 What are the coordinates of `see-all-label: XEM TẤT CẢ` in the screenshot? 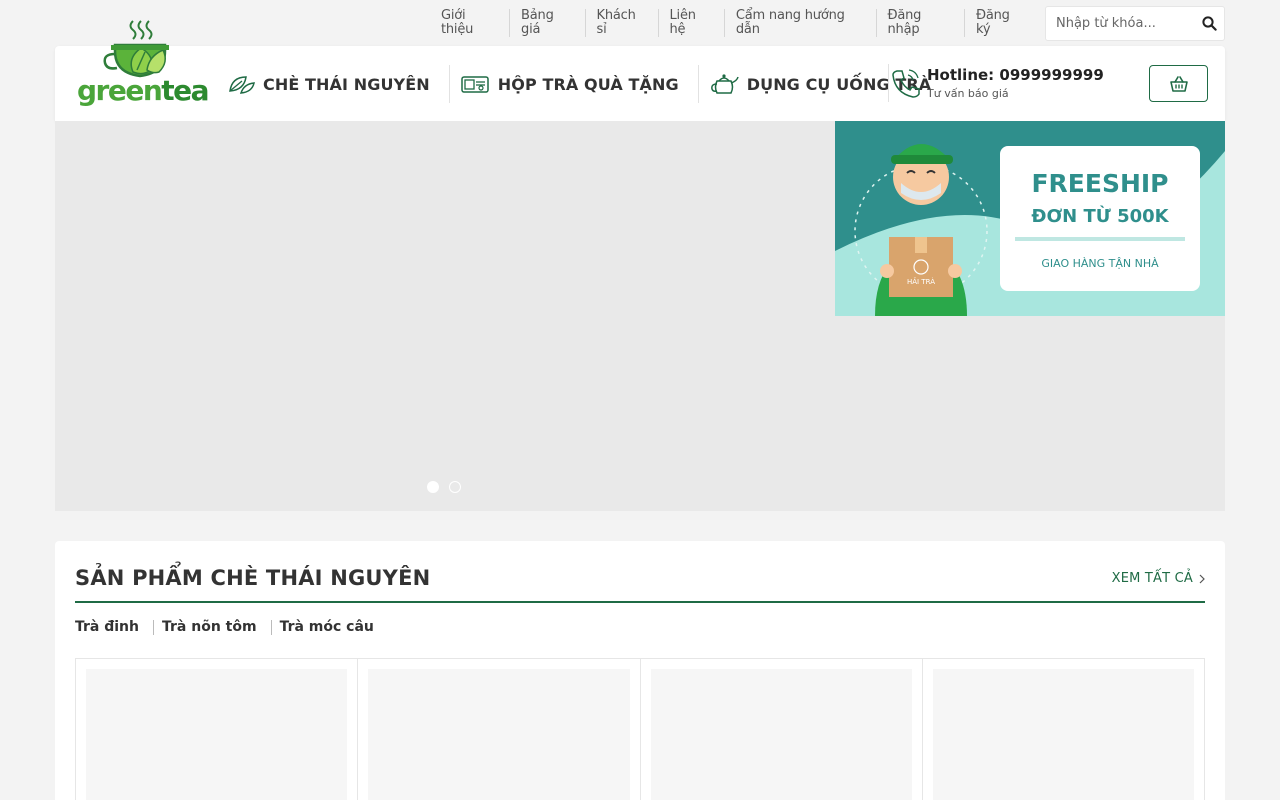 It's located at (1152, 578).